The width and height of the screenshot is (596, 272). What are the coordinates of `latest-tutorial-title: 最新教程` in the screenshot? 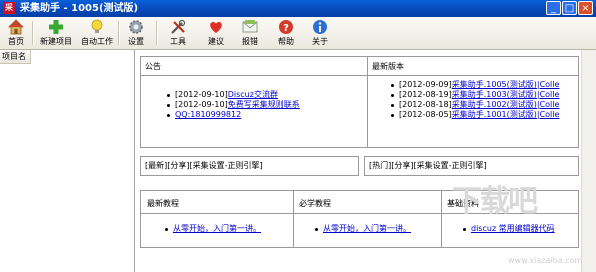 It's located at (163, 203).